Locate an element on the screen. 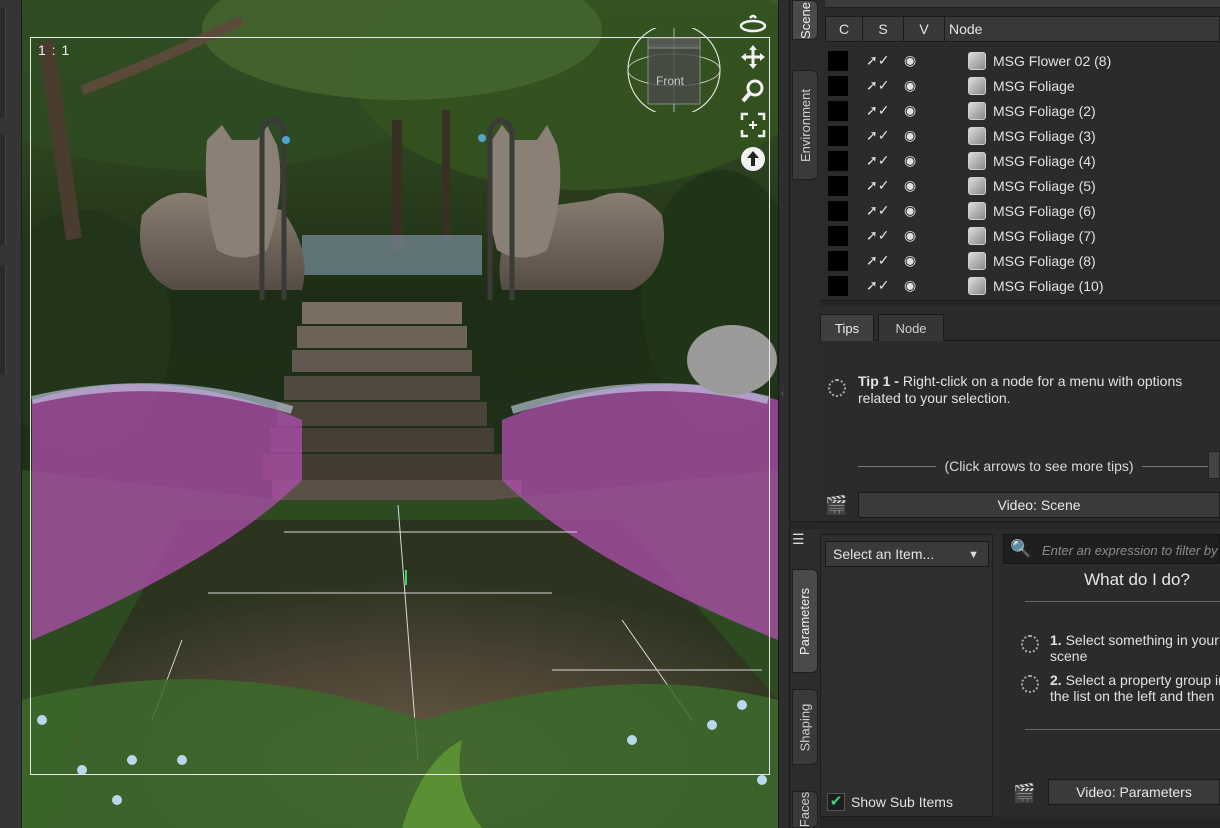 This screenshot has width=1220, height=828. pan-icon is located at coordinates (753, 57).